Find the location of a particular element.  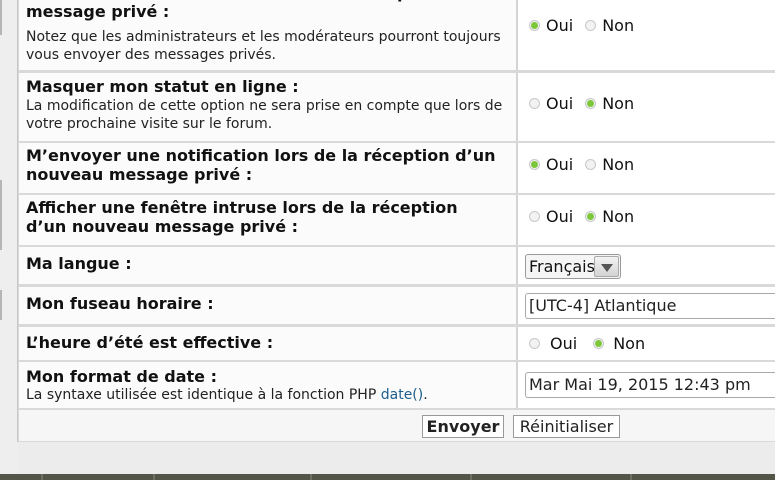

form-footer: Envoyer Réinitialiser is located at coordinates (397, 425).